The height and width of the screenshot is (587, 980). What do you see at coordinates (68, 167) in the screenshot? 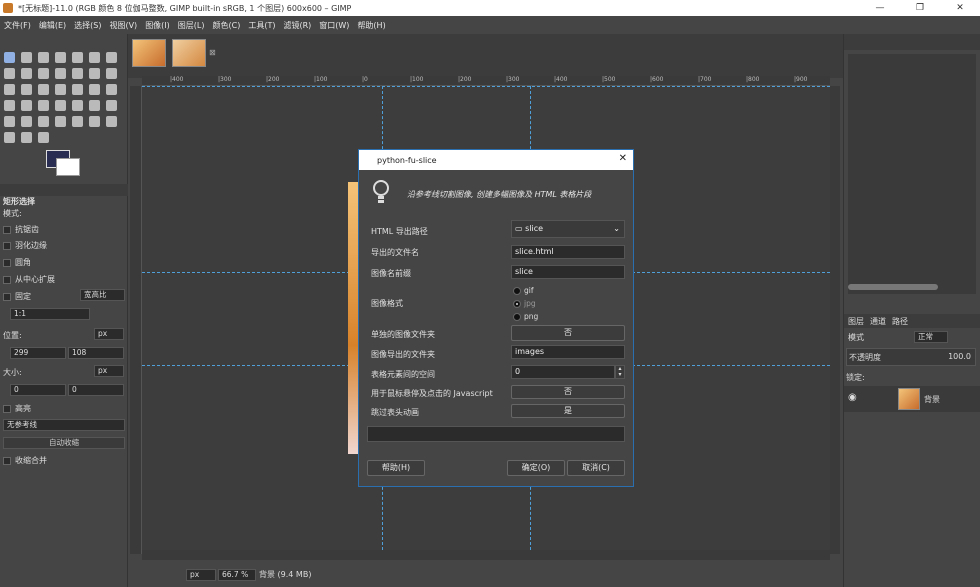
I see `background-color-swatch` at bounding box center [68, 167].